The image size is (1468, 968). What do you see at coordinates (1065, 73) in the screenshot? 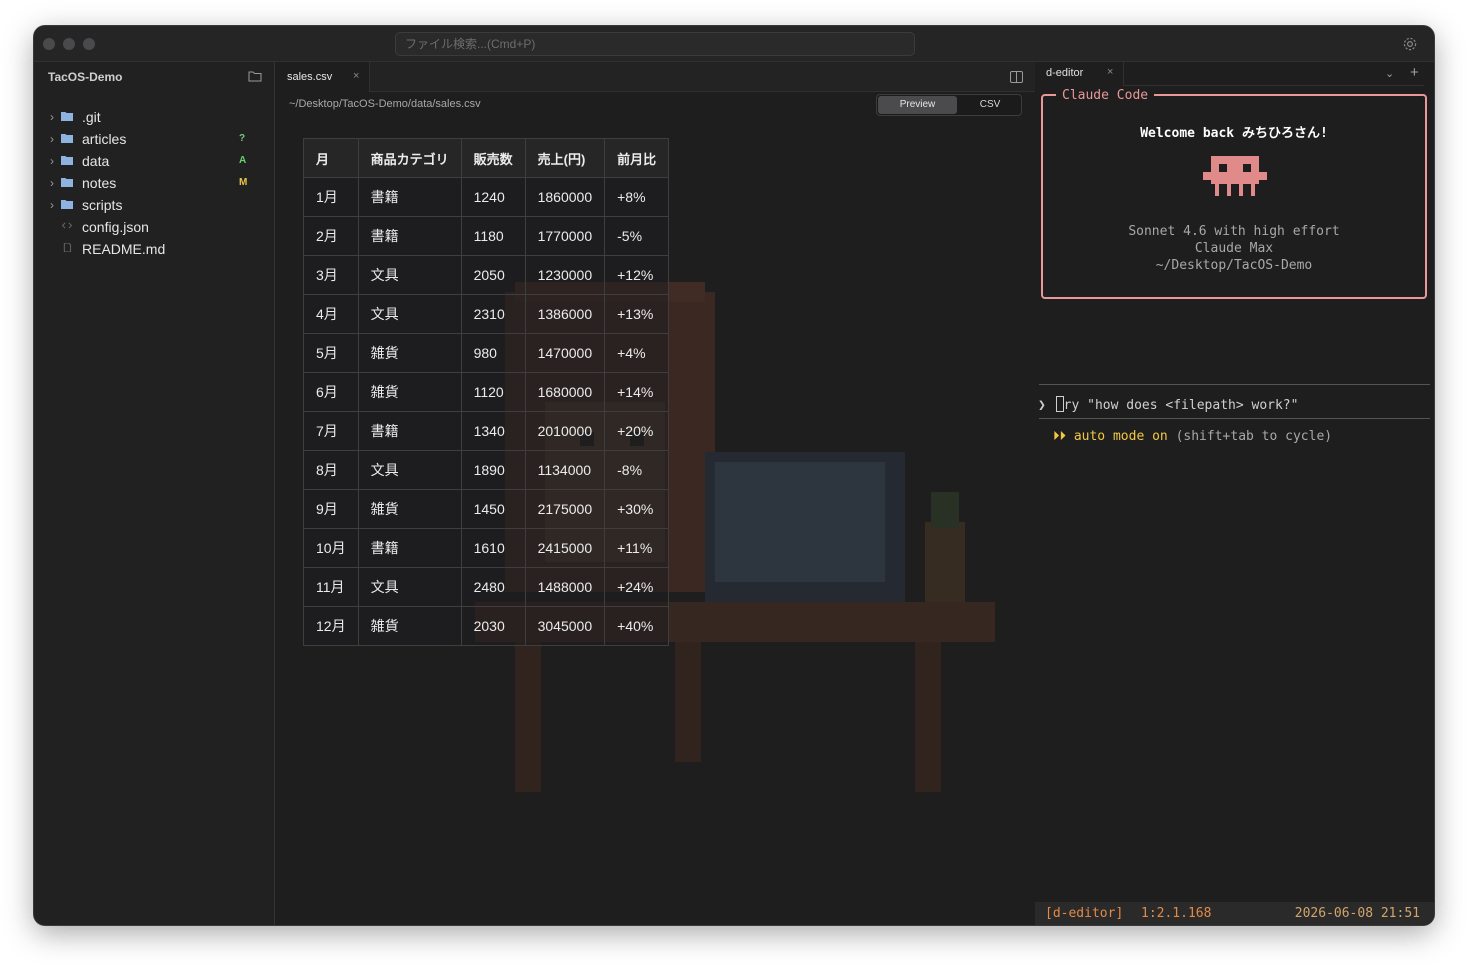
I see `terminal-tab-label: d-editor` at bounding box center [1065, 73].